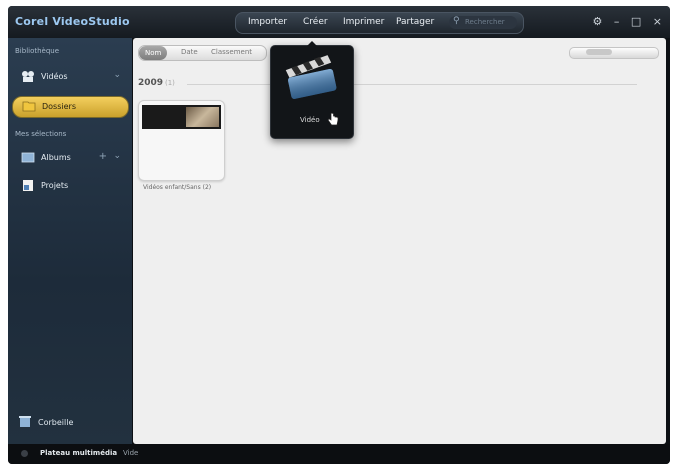 Image resolution: width=673 pixels, height=471 pixels. Describe the element at coordinates (59, 106) in the screenshot. I see `sidebar-item-label: Dossiers` at that location.